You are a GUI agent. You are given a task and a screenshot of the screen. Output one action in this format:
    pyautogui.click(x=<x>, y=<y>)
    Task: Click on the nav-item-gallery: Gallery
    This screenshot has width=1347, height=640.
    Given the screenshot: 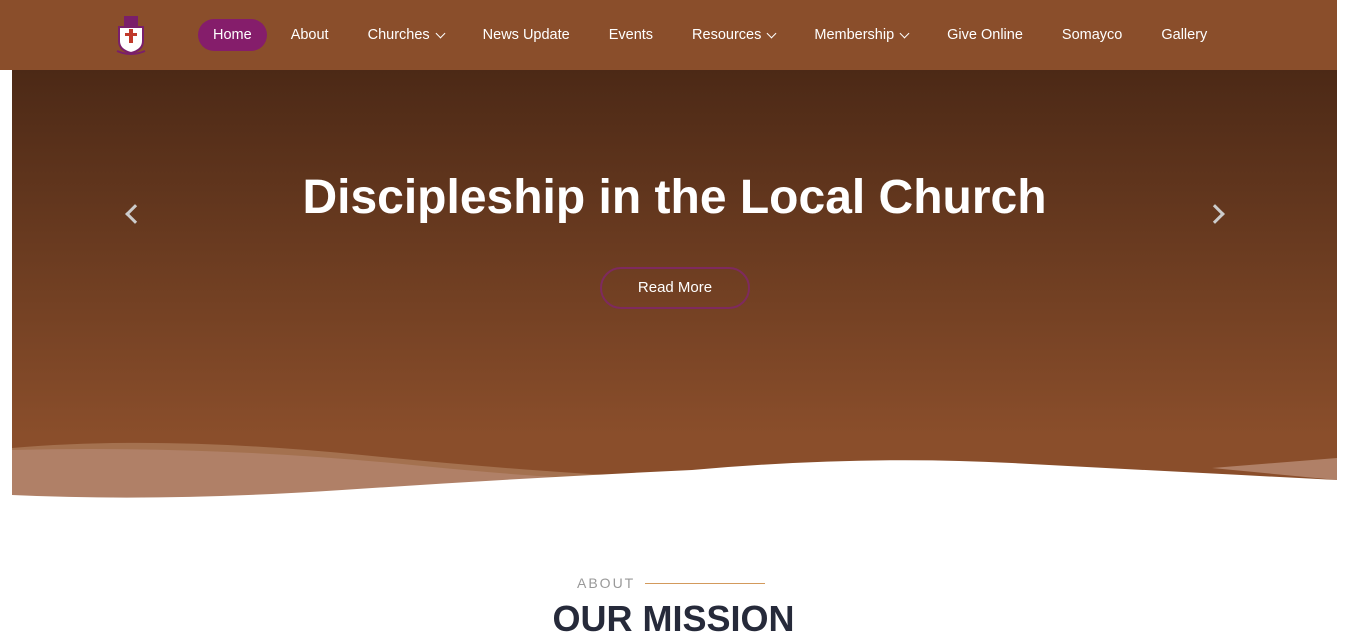 What is the action you would take?
    pyautogui.click(x=1184, y=35)
    